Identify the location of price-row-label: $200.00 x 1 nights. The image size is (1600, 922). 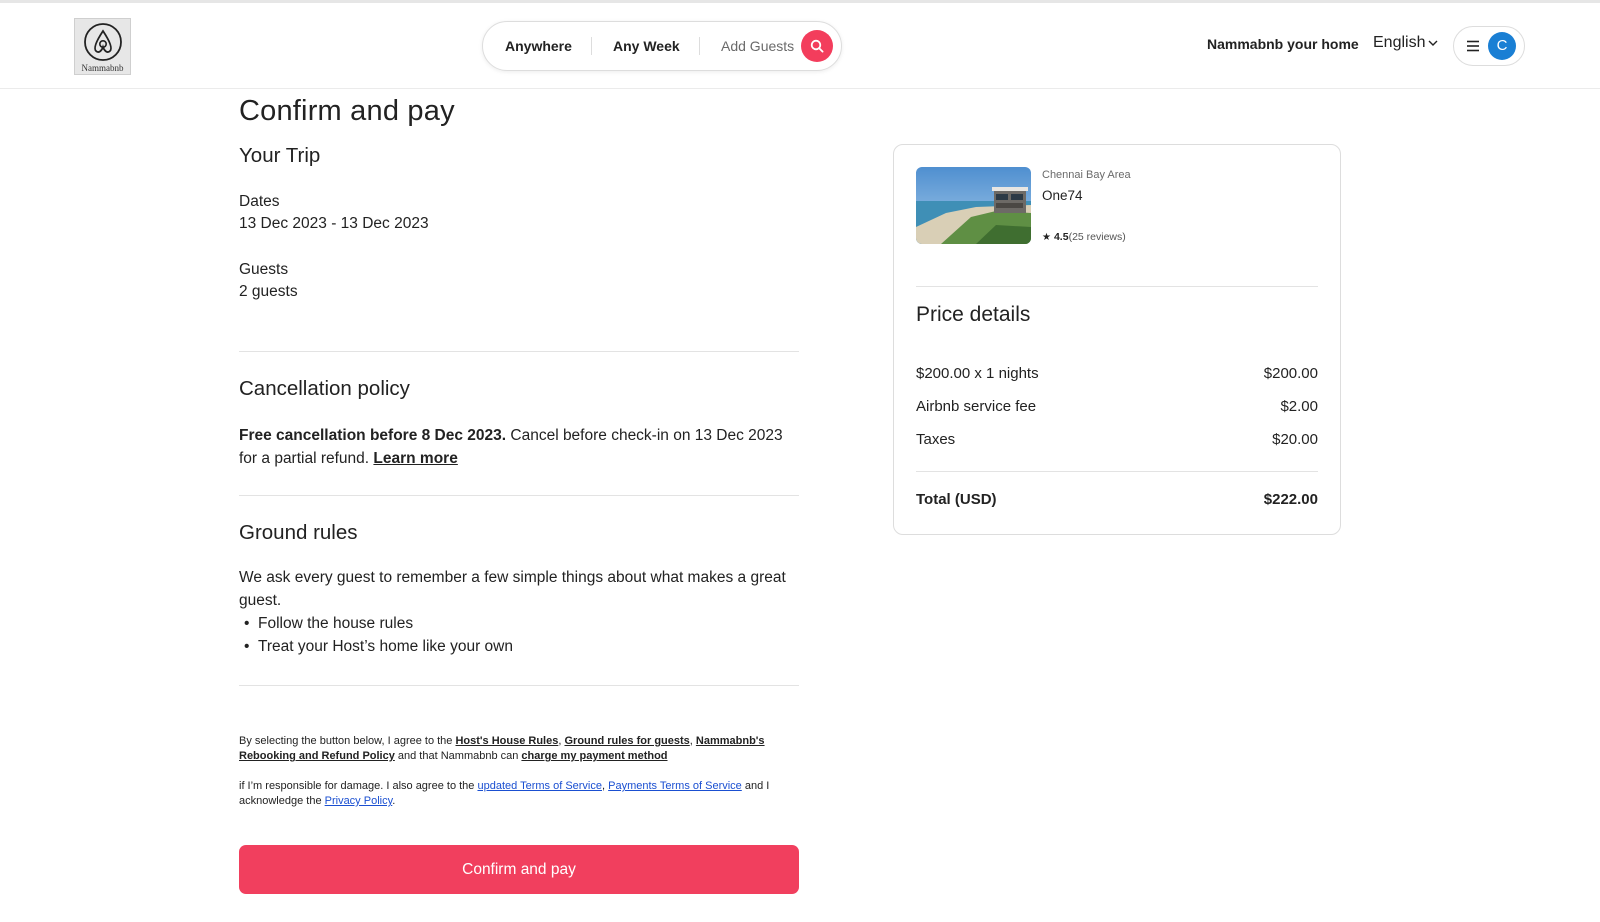
(977, 373).